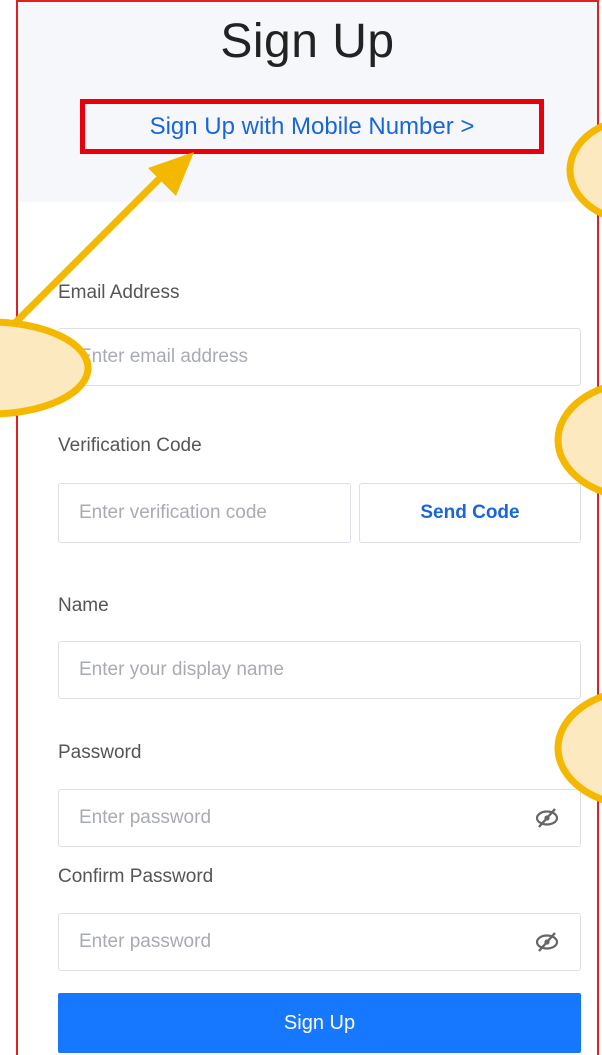 The width and height of the screenshot is (602, 1055). I want to click on verification-code-label: Verification Code, so click(130, 445).